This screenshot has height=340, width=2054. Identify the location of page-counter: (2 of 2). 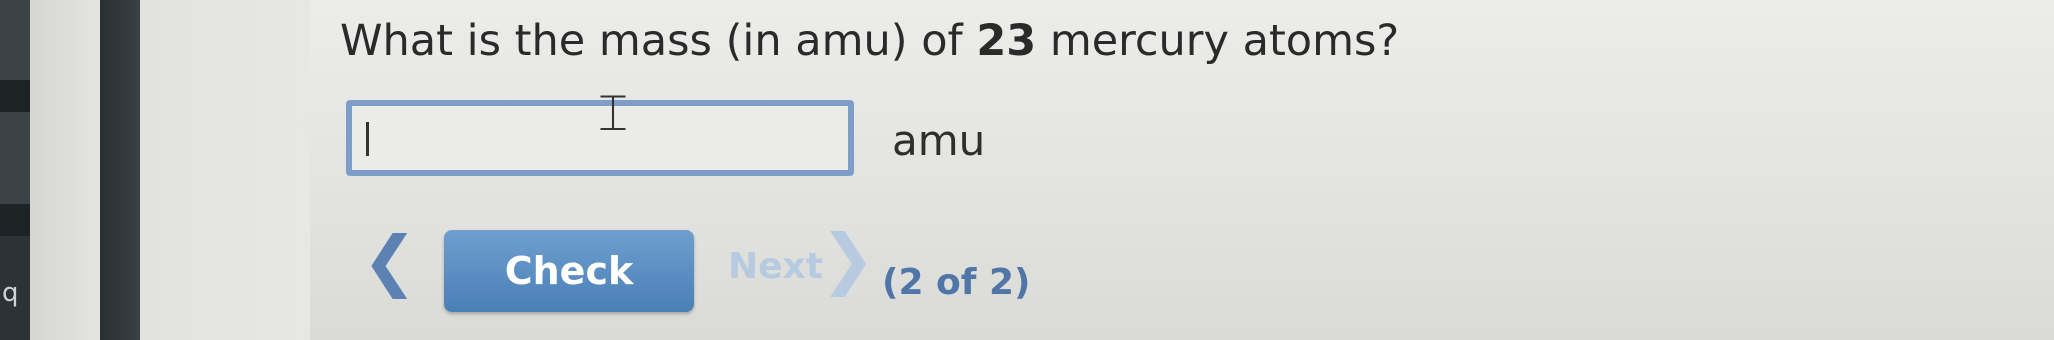
(956, 282).